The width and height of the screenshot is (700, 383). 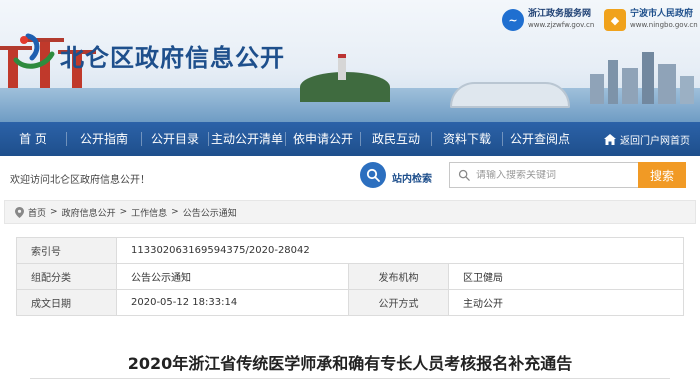 What do you see at coordinates (570, 74) in the screenshot?
I see `city-skyline-illustration` at bounding box center [570, 74].